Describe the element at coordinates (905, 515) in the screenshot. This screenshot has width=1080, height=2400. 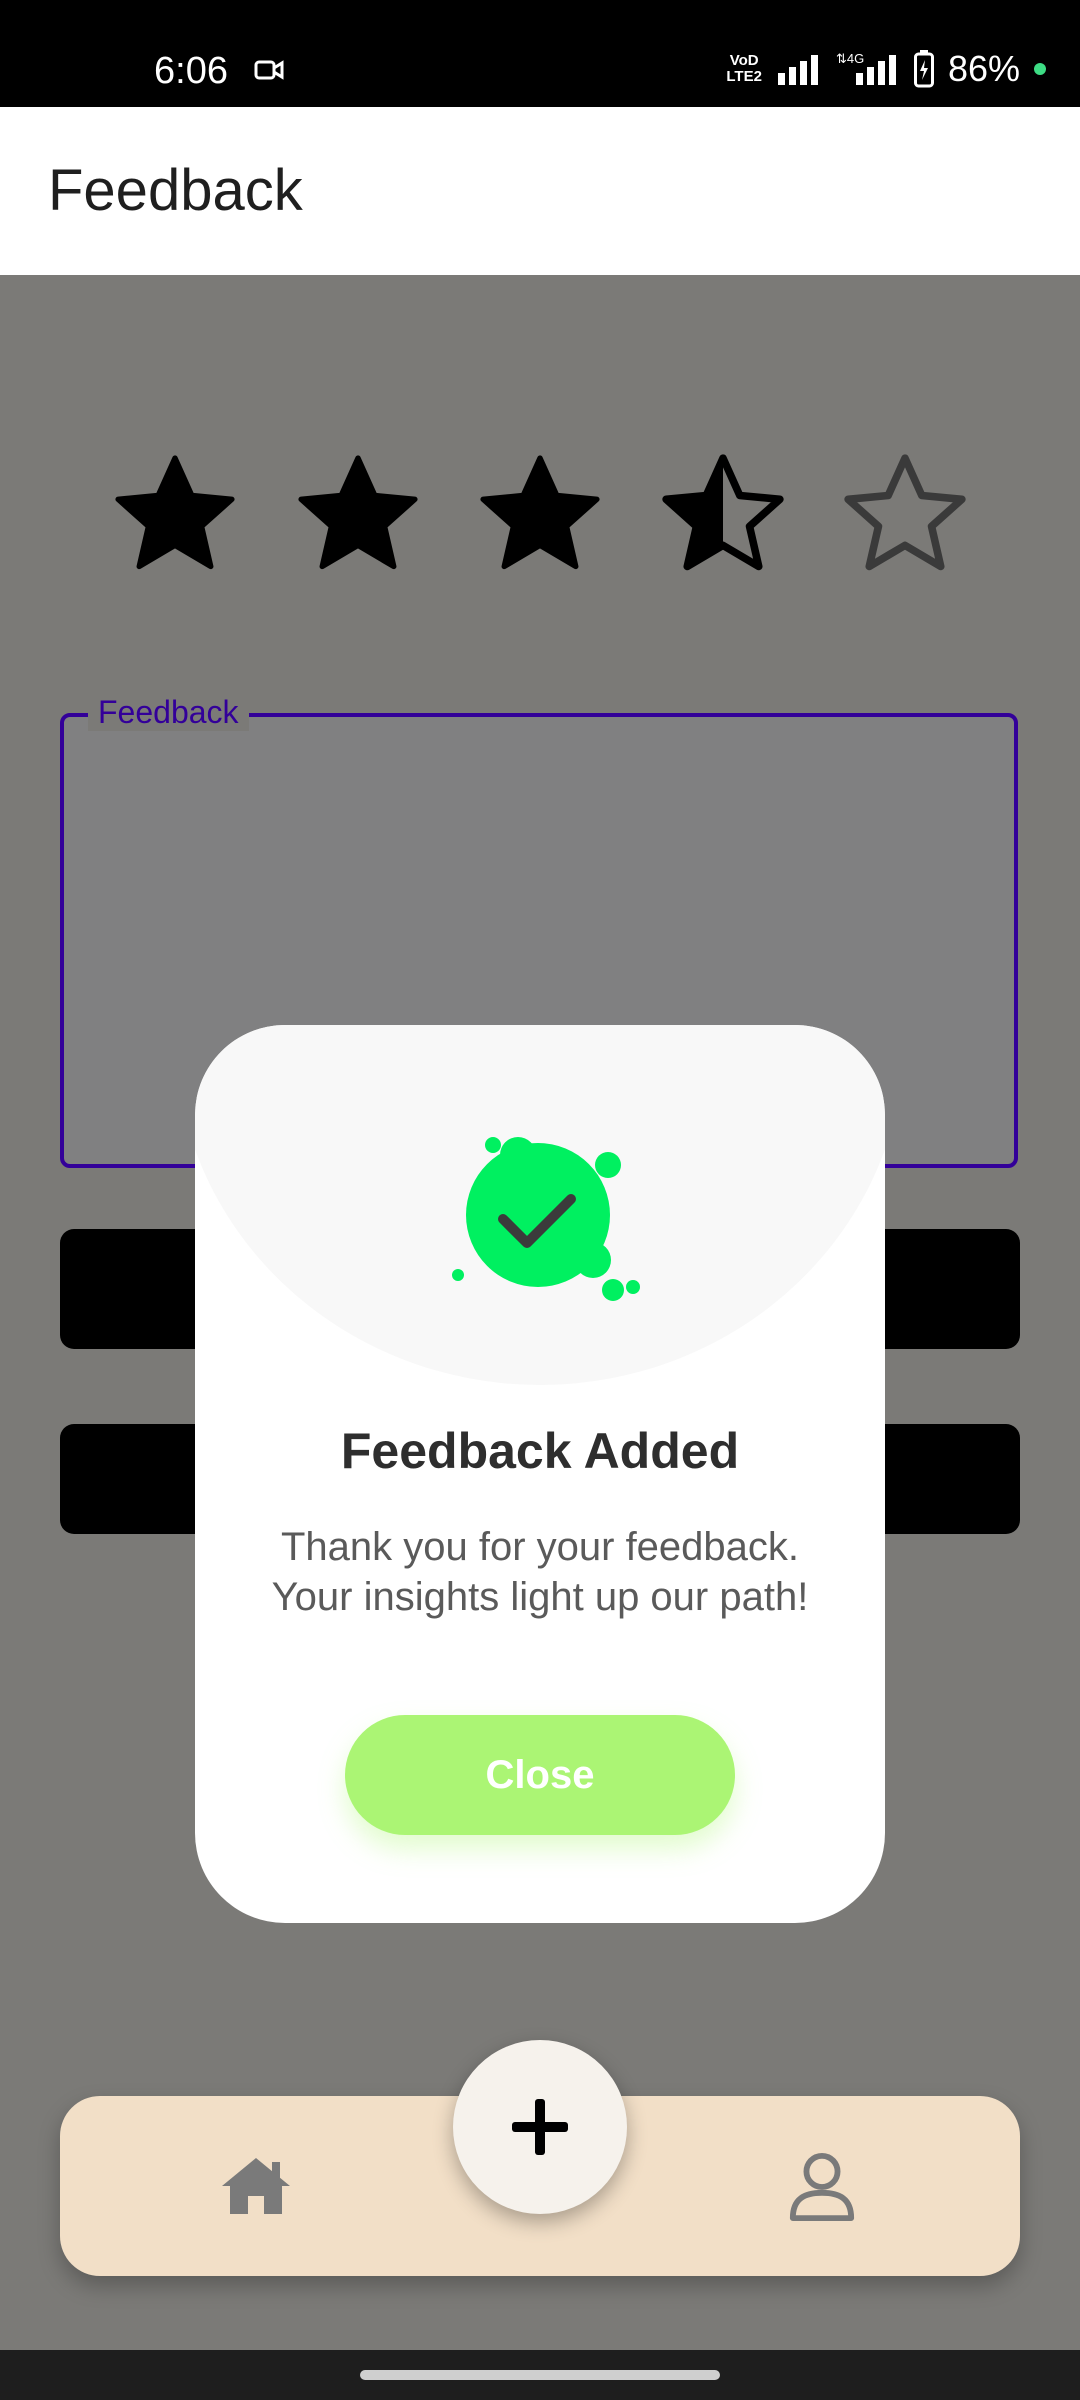
I see `star-5-empty-icon` at that location.